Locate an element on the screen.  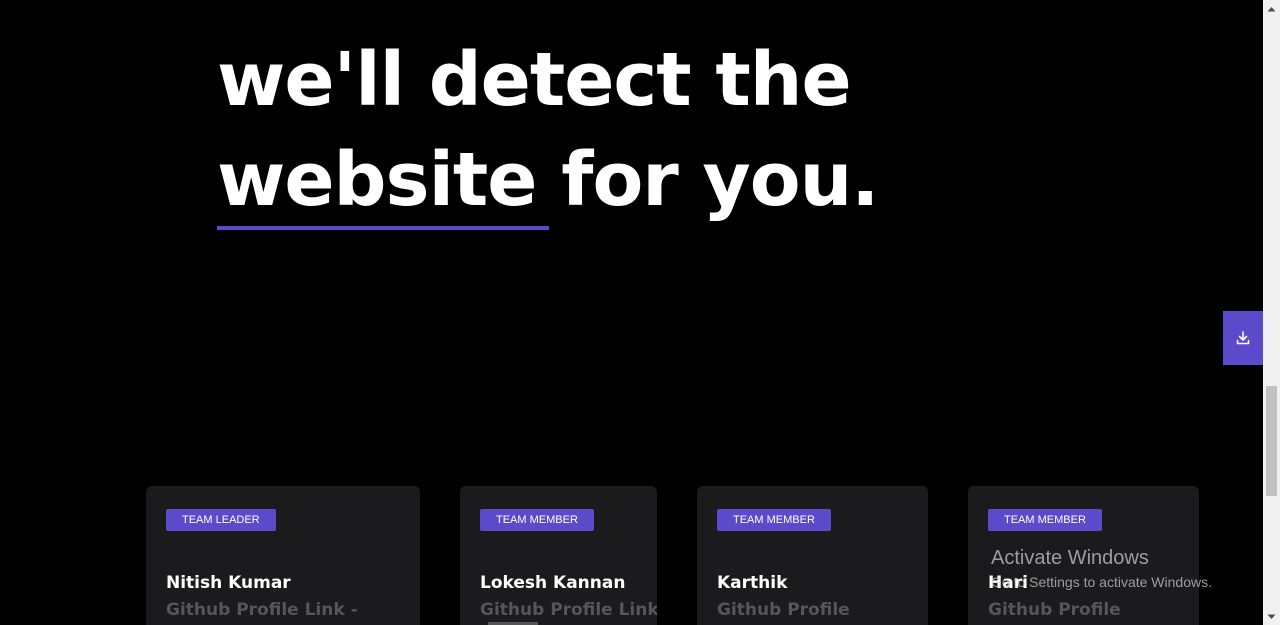
team-card-3: TEAM MEMBER Karthik Github Profile is located at coordinates (812, 555).